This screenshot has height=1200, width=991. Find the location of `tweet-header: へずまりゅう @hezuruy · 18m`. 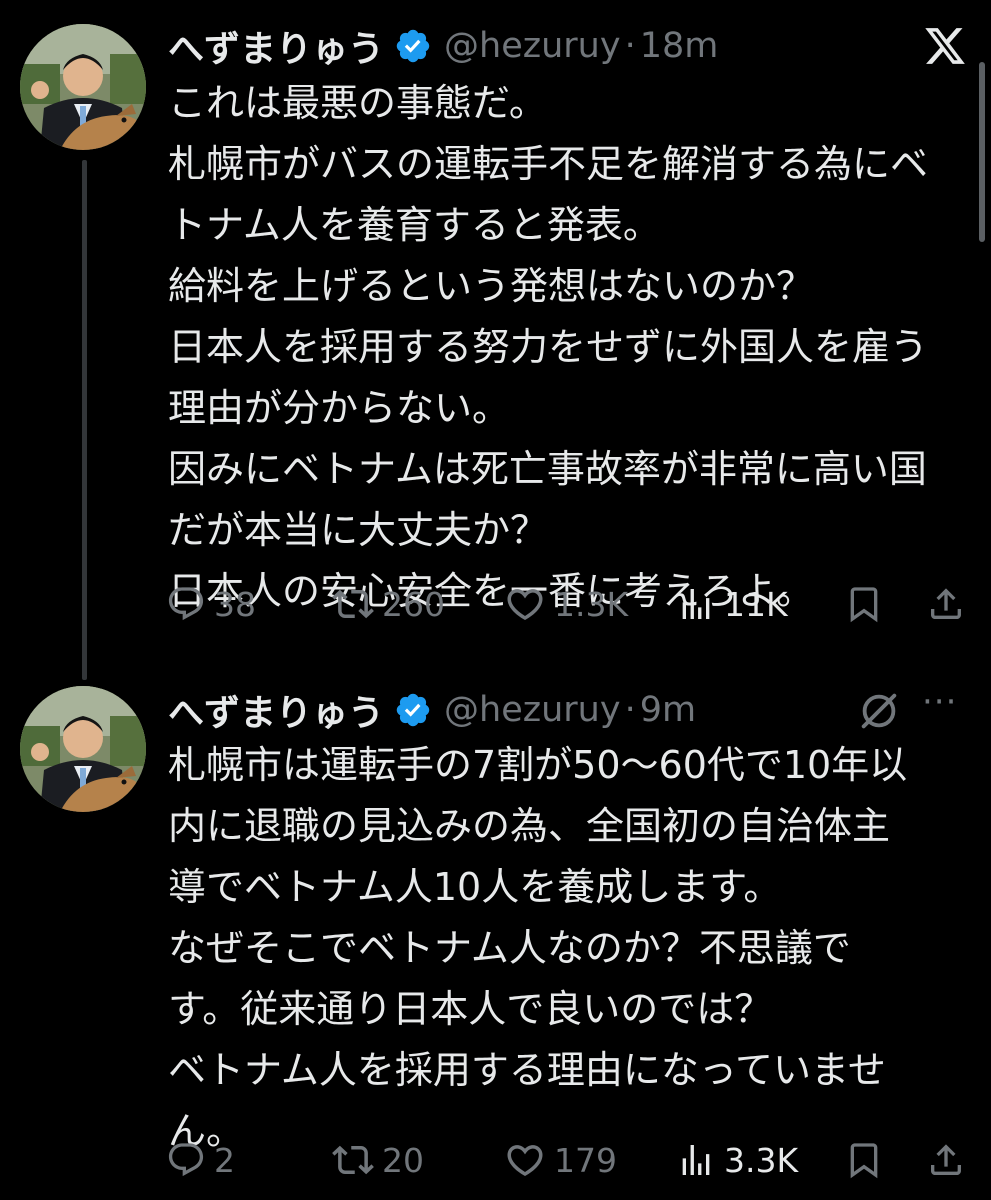

tweet-header: へずまりゅう @hezuruy · 18m is located at coordinates (443, 46).